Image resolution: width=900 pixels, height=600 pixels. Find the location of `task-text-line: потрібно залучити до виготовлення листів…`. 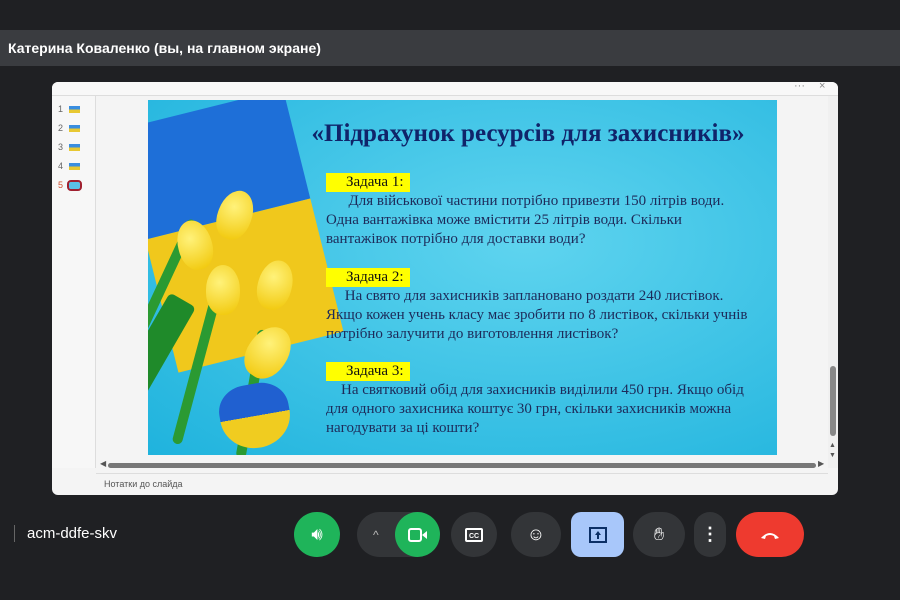

task-text-line: потрібно залучити до виготовлення листів… is located at coordinates (472, 334).